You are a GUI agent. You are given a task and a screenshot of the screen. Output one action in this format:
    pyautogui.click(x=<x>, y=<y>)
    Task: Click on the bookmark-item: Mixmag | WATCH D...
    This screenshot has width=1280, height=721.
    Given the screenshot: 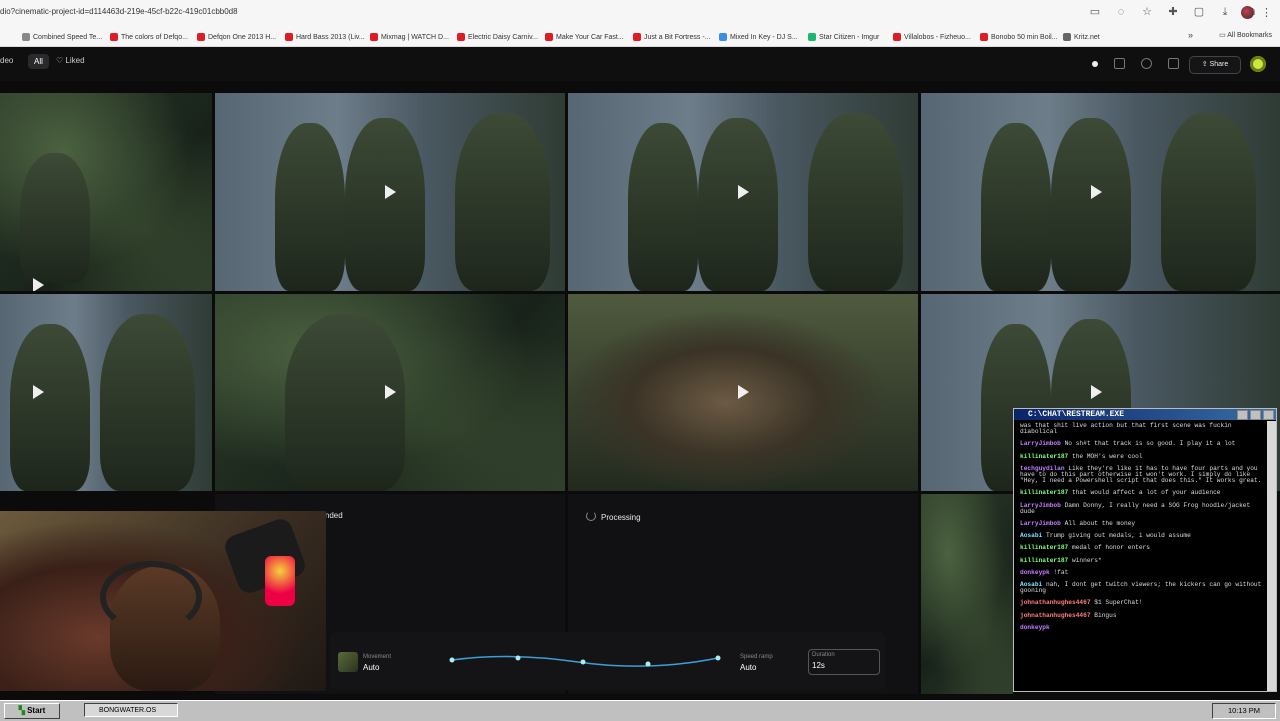 What is the action you would take?
    pyautogui.click(x=409, y=37)
    